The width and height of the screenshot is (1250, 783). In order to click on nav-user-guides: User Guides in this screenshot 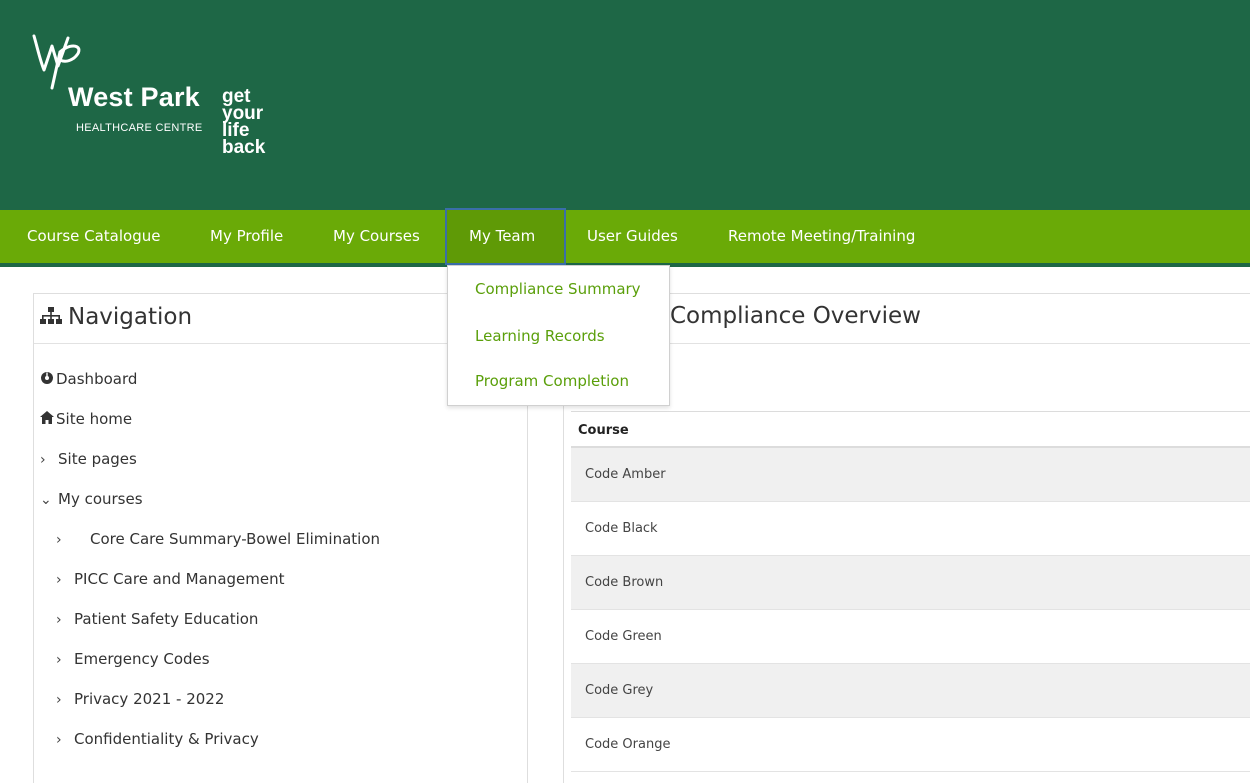, I will do `click(632, 236)`.